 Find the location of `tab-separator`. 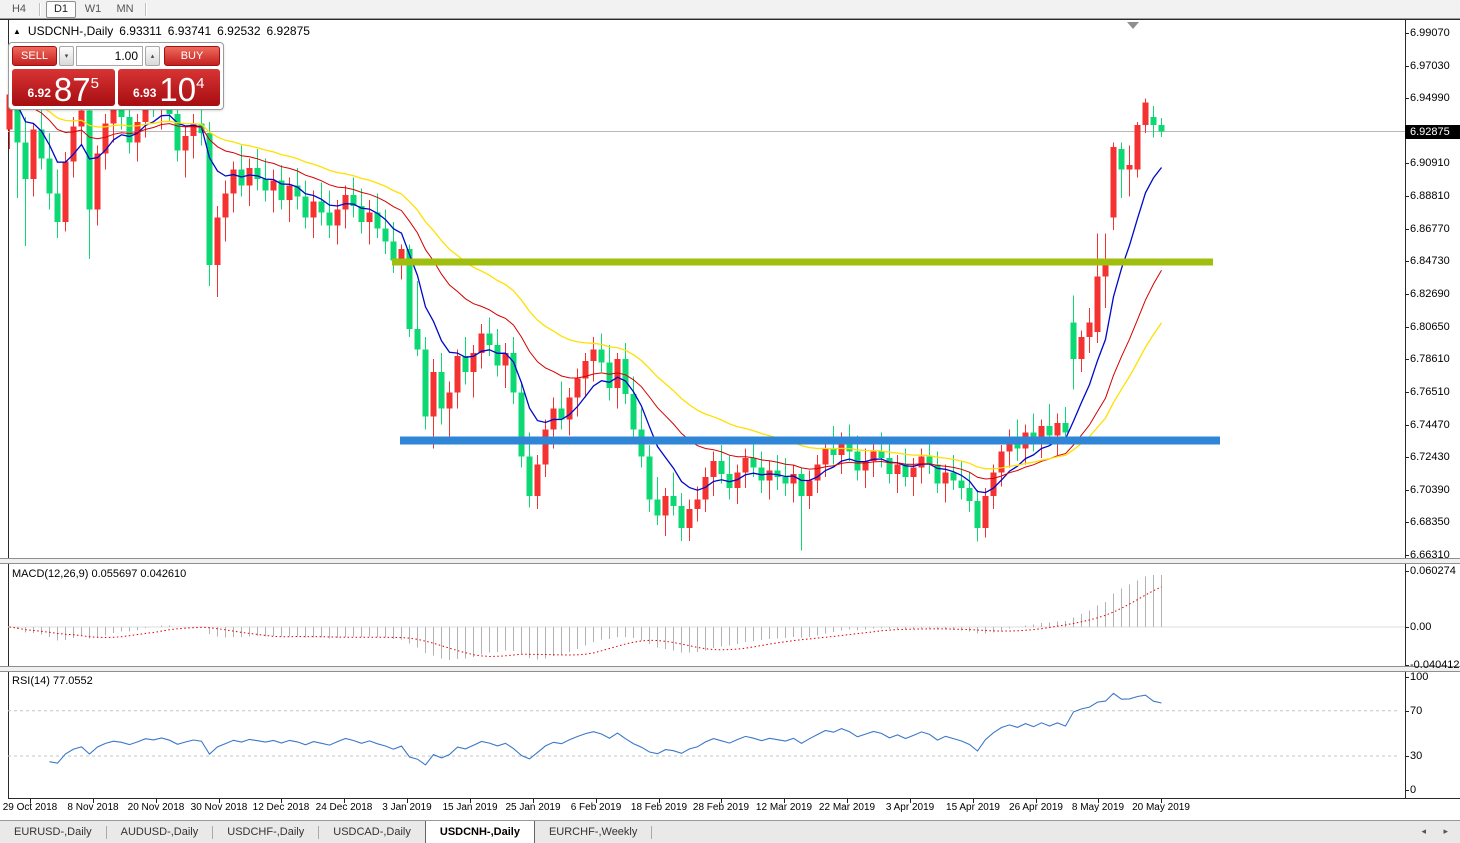

tab-separator is located at coordinates (652, 832).